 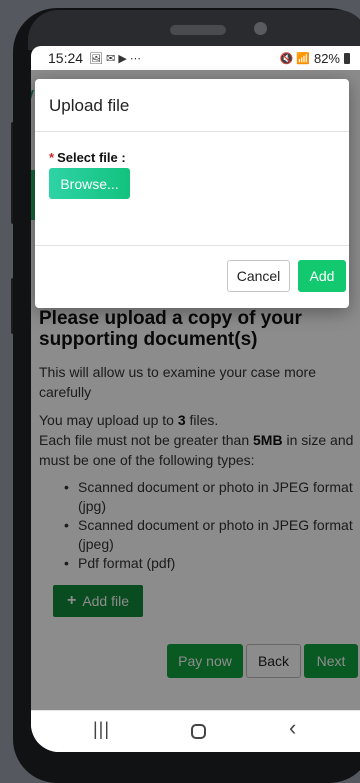 What do you see at coordinates (294, 58) in the screenshot?
I see `signal-icons: 🔇 📶` at bounding box center [294, 58].